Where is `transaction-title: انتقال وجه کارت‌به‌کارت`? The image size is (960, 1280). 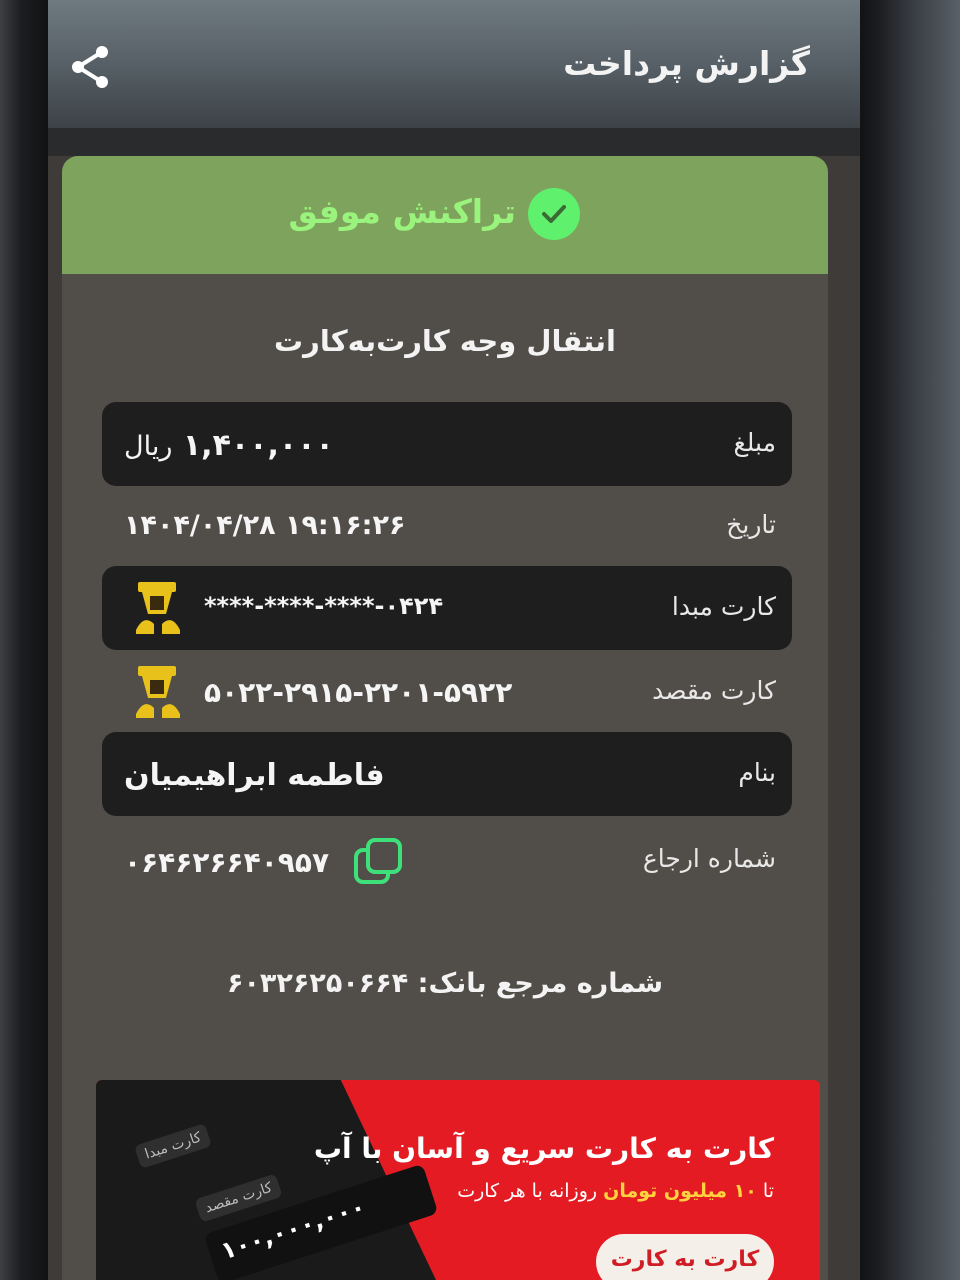 transaction-title: انتقال وجه کارت‌به‌کارت is located at coordinates (445, 341).